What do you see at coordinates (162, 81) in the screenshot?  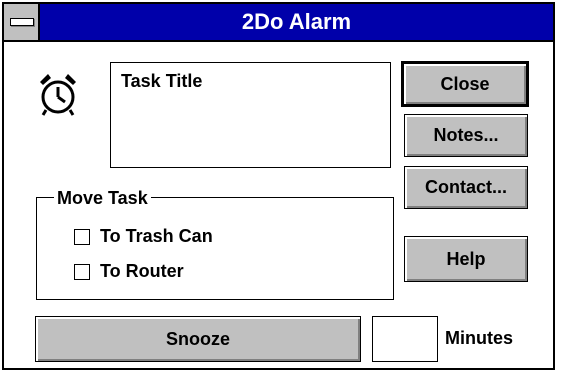 I see `task-title: Task Title` at bounding box center [162, 81].